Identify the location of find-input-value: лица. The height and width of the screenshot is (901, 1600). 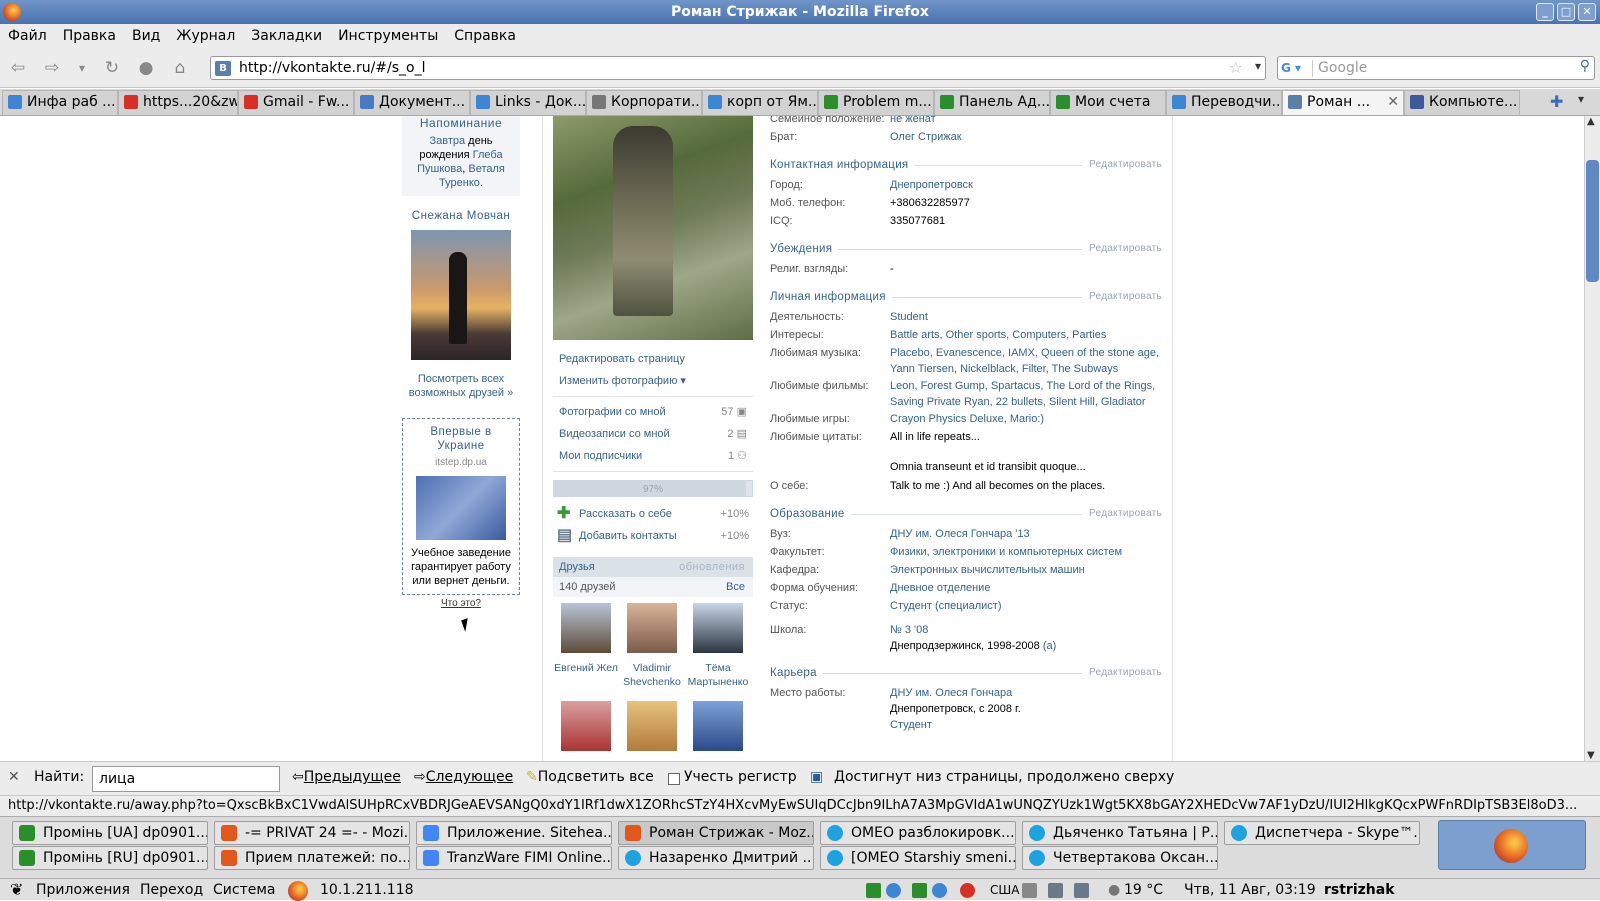
(117, 779).